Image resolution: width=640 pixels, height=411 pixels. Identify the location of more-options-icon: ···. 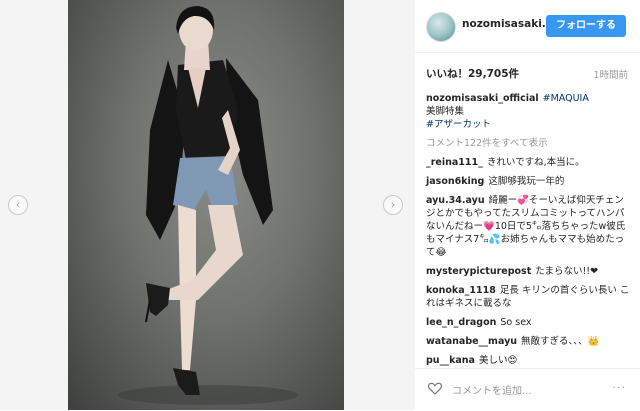
(620, 387).